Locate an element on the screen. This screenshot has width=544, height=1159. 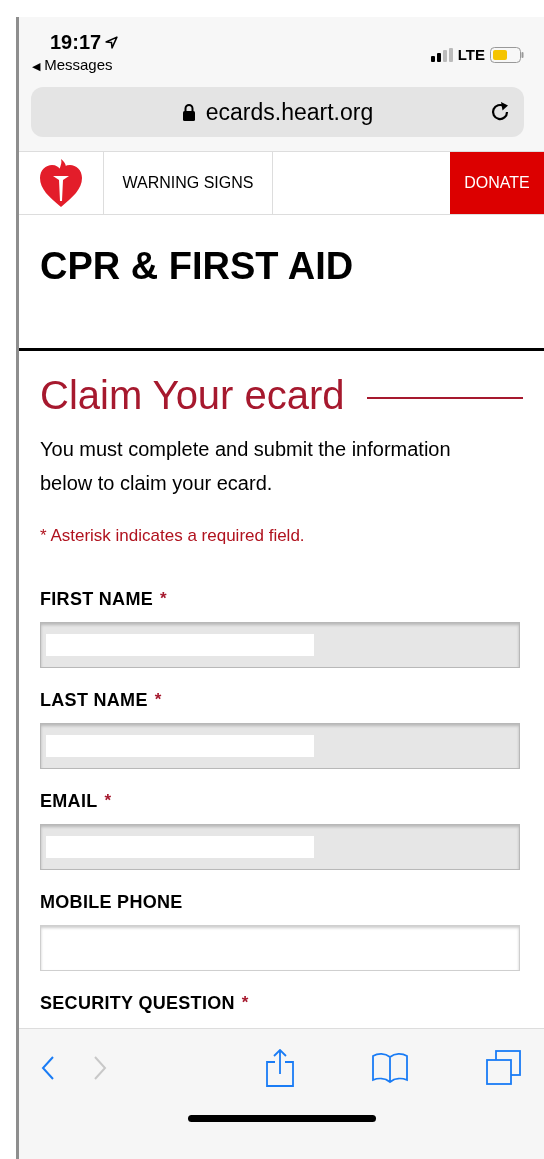
required-note: * Asterisk indicates a required field. is located at coordinates (173, 536).